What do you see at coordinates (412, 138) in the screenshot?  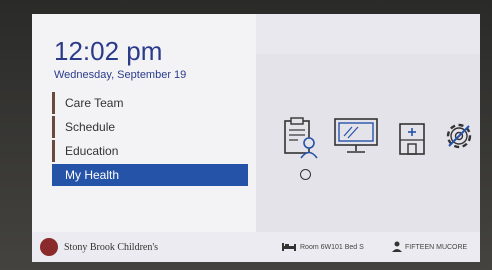 I see `hospital-building-icon` at bounding box center [412, 138].